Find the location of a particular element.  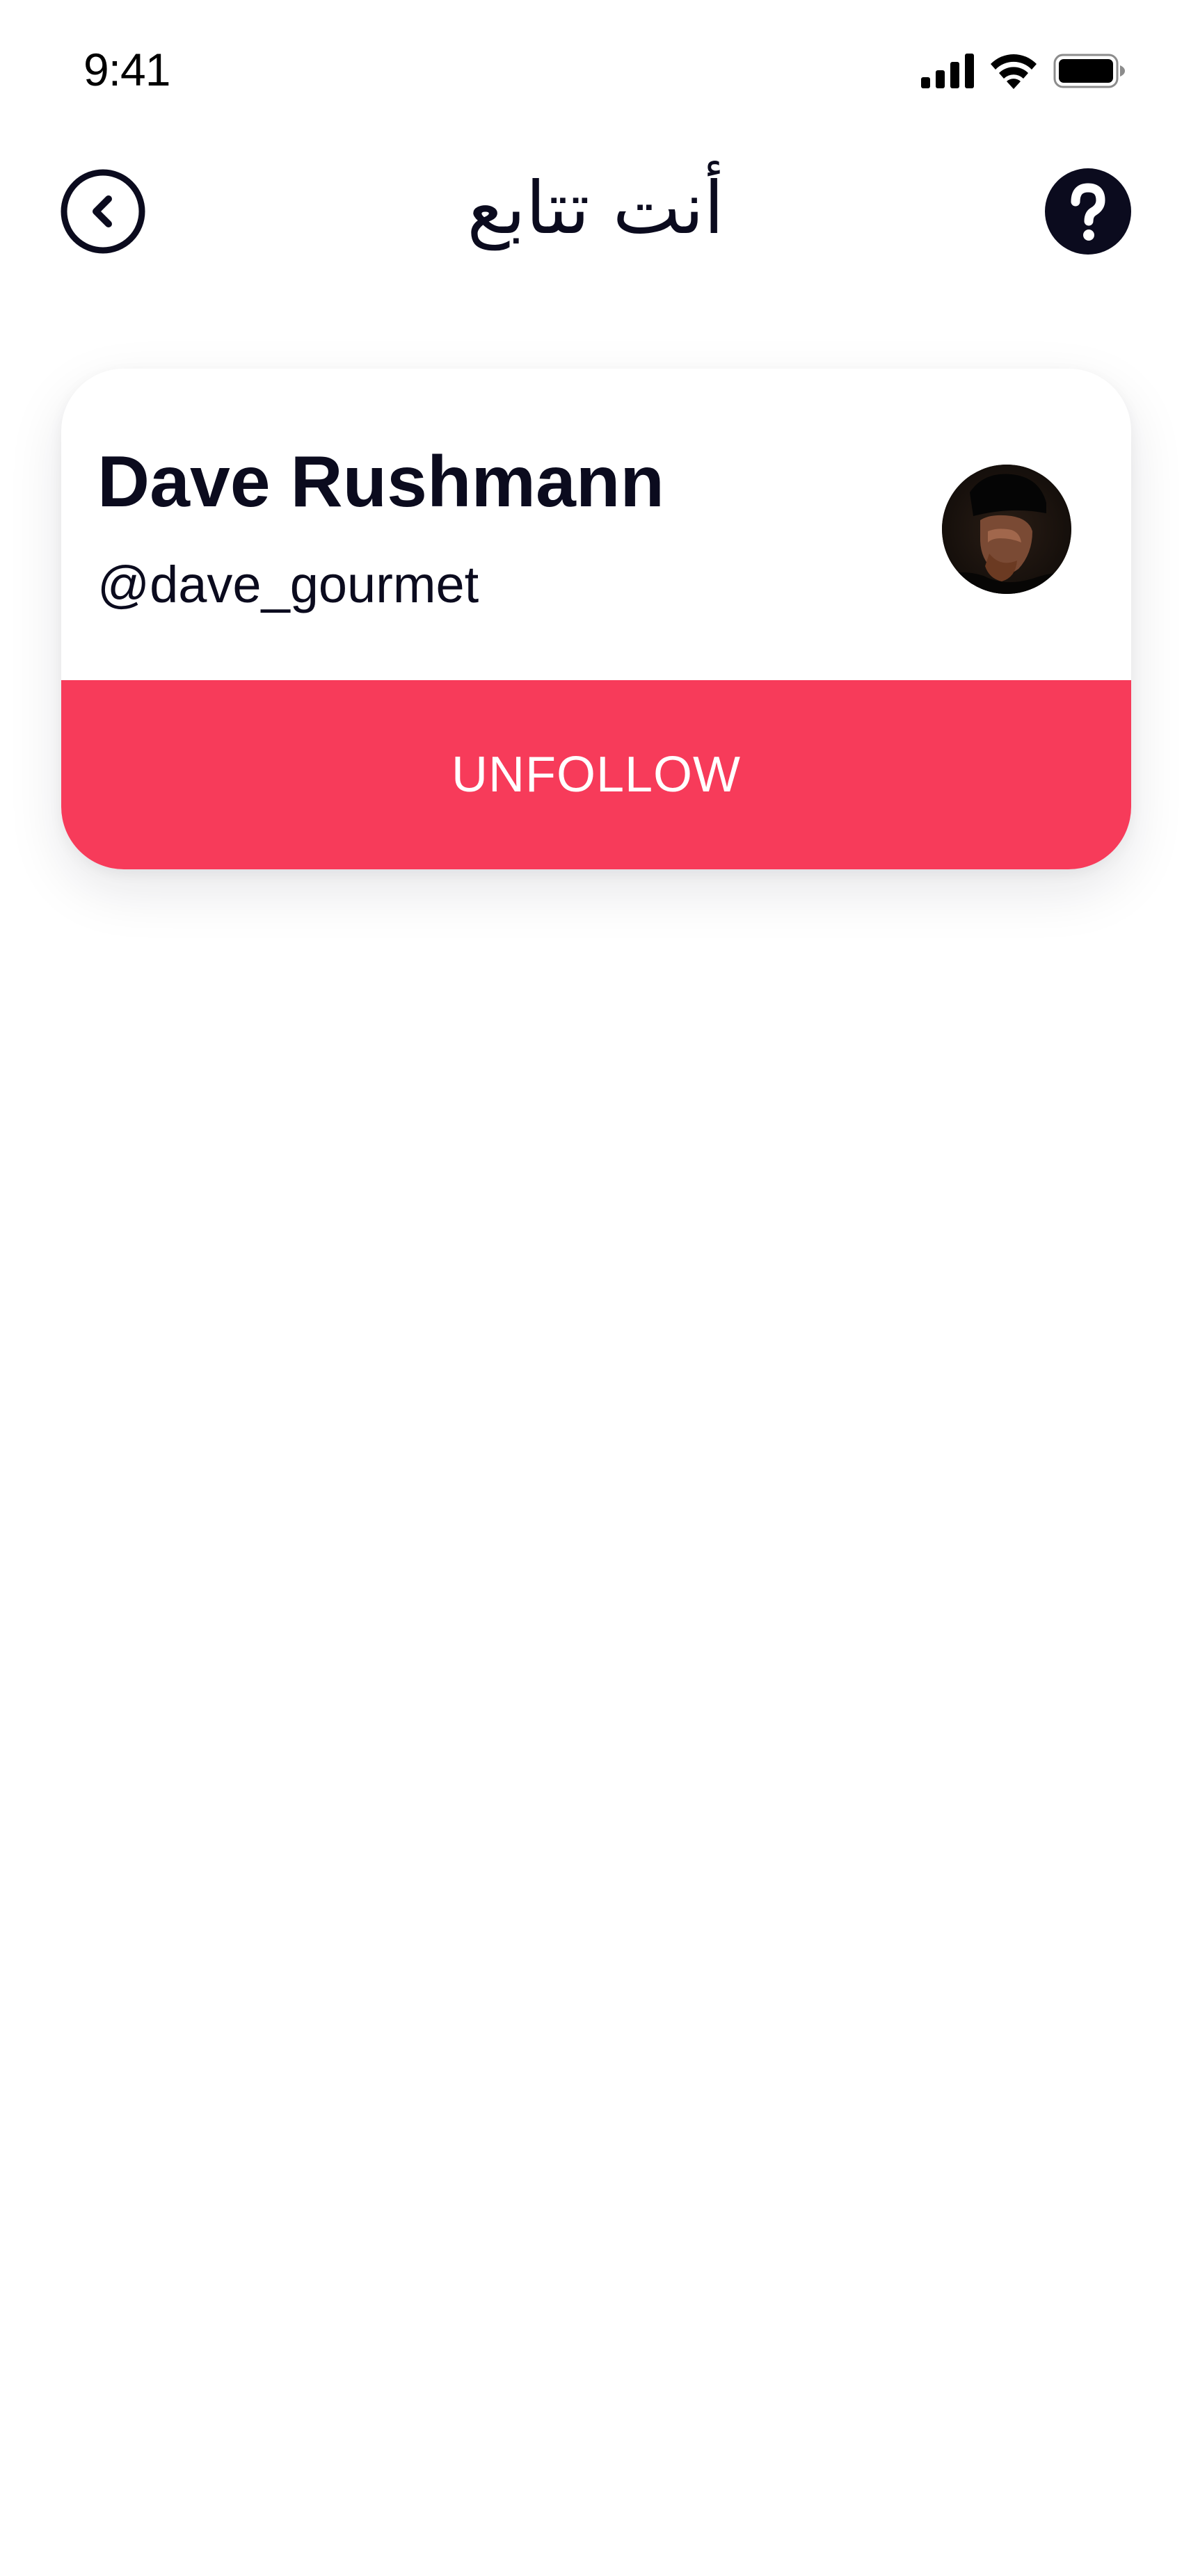

wifi-icon is located at coordinates (1014, 71).